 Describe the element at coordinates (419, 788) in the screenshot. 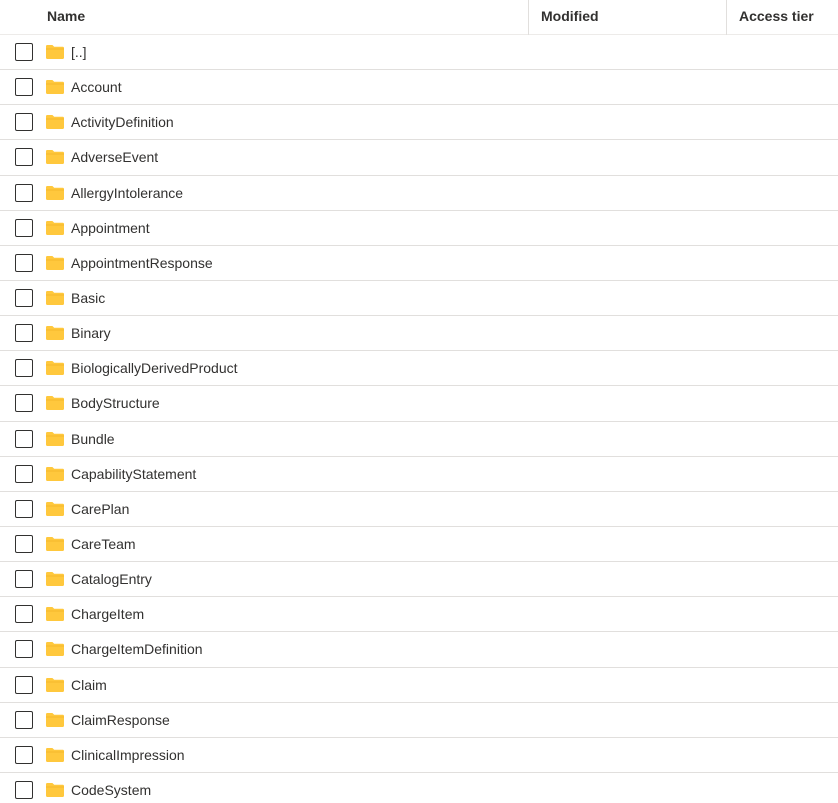

I see `table-row: CodeSystem` at that location.